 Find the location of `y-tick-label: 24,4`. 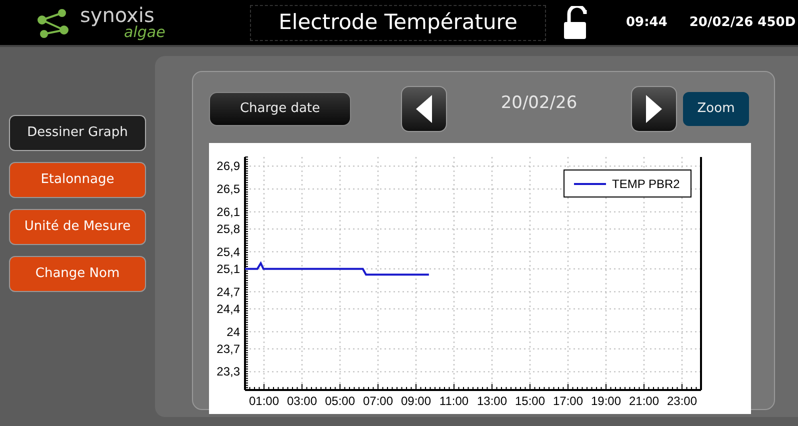

y-tick-label: 24,4 is located at coordinates (228, 309).